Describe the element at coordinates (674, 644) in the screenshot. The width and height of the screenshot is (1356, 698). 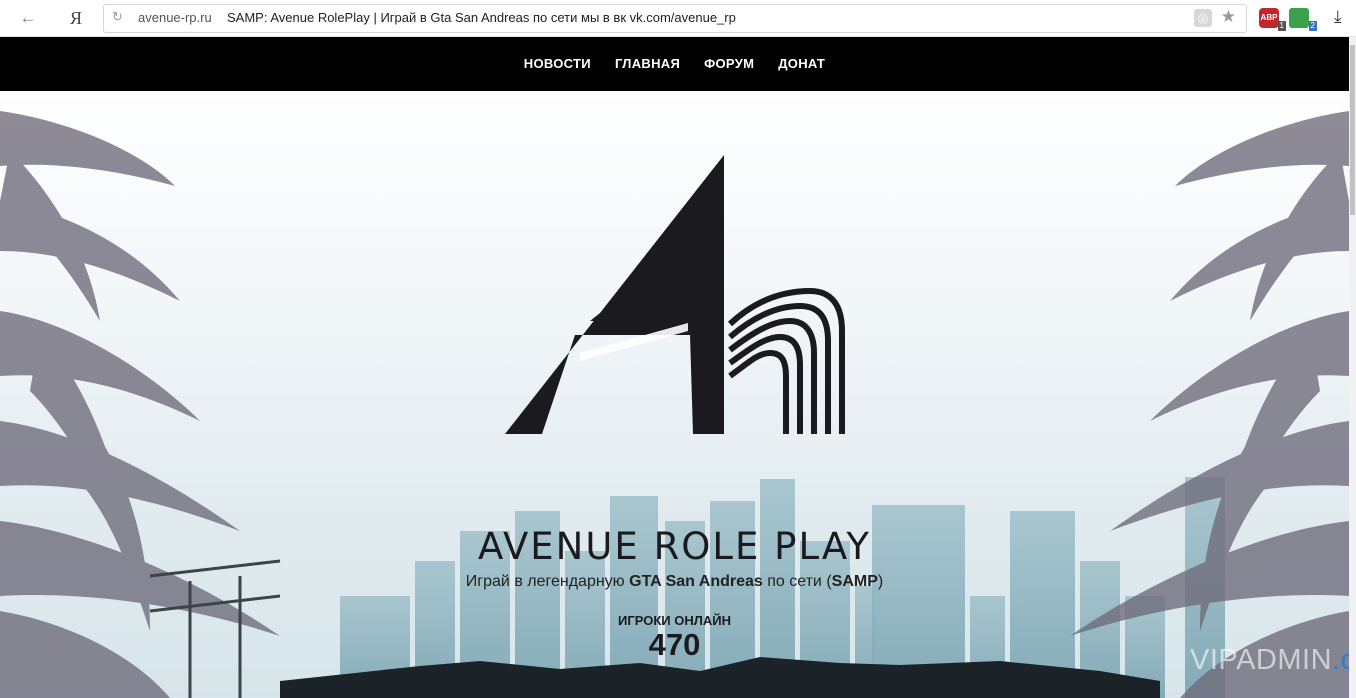
I see `players-online-count: 470` at that location.